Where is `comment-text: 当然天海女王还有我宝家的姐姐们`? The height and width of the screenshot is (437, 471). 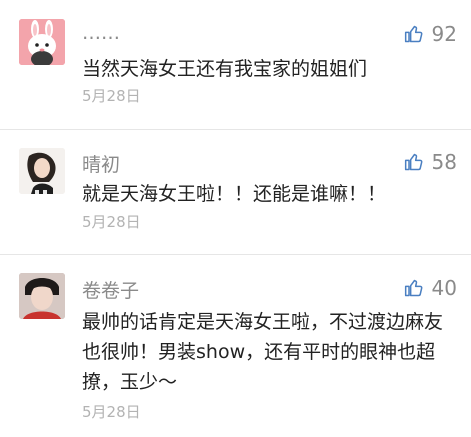 comment-text: 当然天海女王还有我宝家的姐姐们 is located at coordinates (225, 69).